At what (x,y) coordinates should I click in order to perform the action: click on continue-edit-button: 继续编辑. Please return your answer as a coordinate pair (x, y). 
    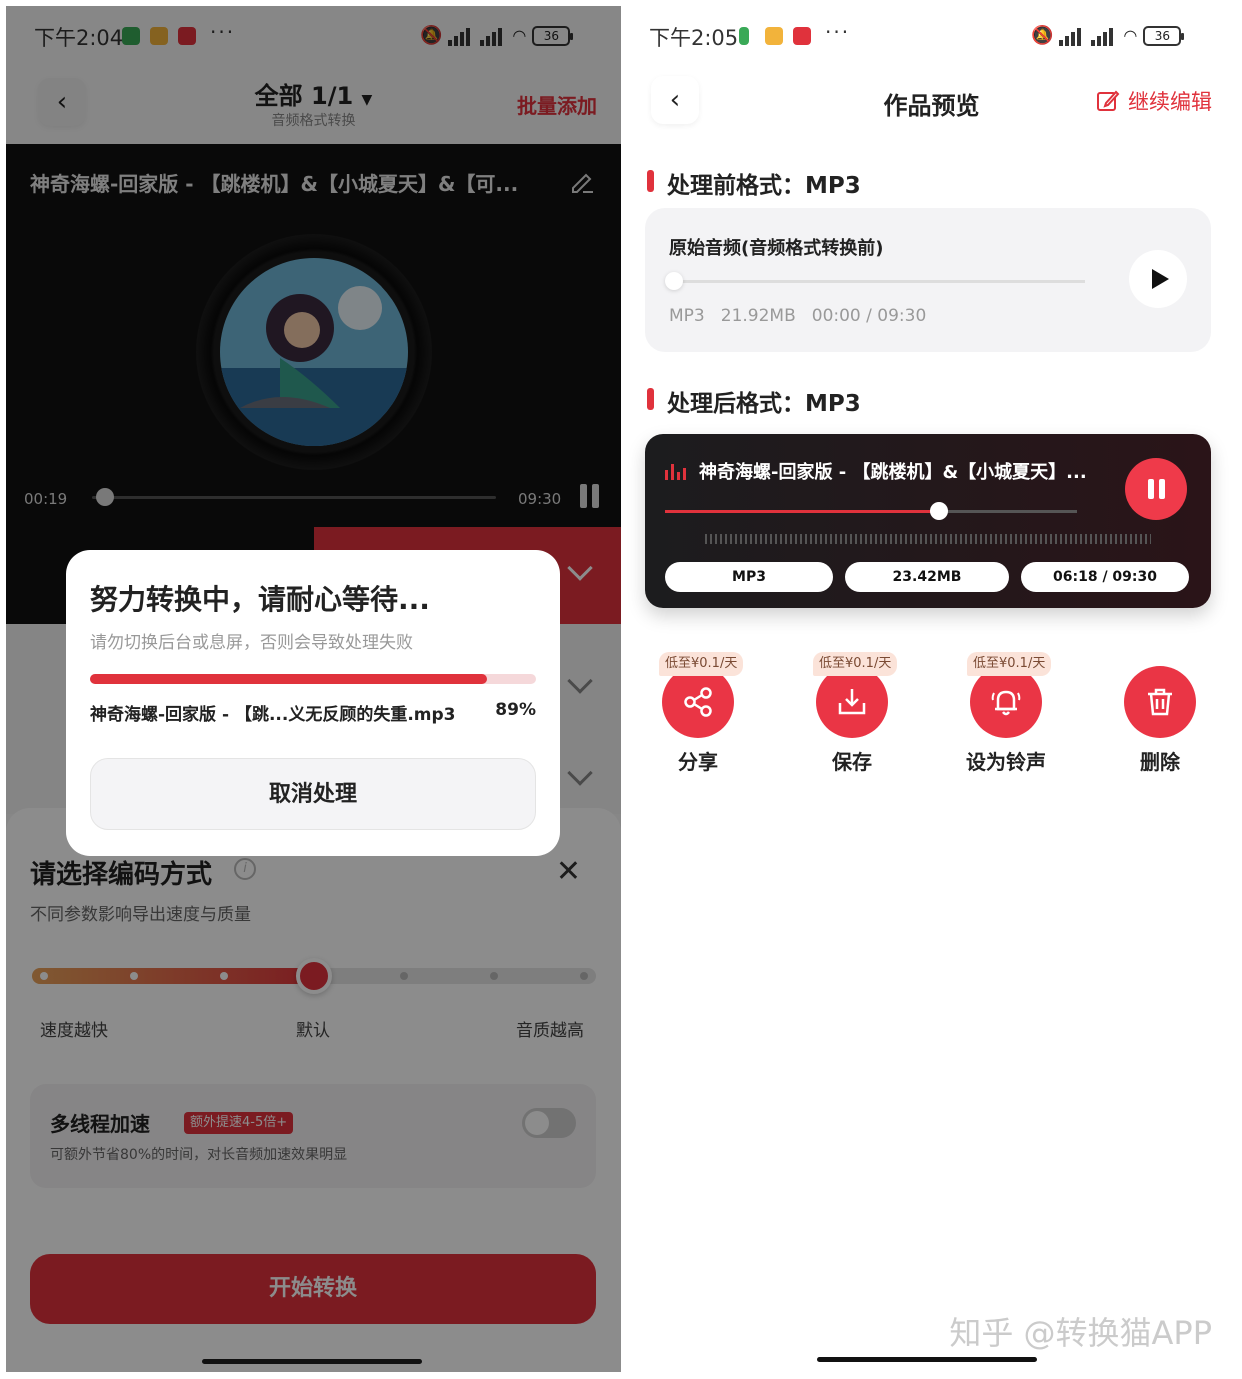
    Looking at the image, I should click on (1154, 101).